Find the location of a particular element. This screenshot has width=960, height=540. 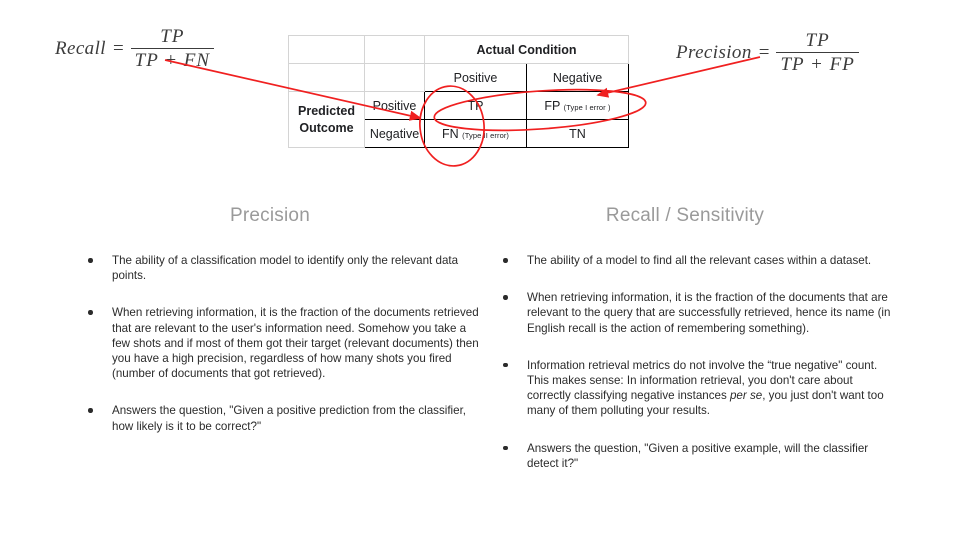

cell-false-positive: FP (Type I error ) is located at coordinates (577, 105).